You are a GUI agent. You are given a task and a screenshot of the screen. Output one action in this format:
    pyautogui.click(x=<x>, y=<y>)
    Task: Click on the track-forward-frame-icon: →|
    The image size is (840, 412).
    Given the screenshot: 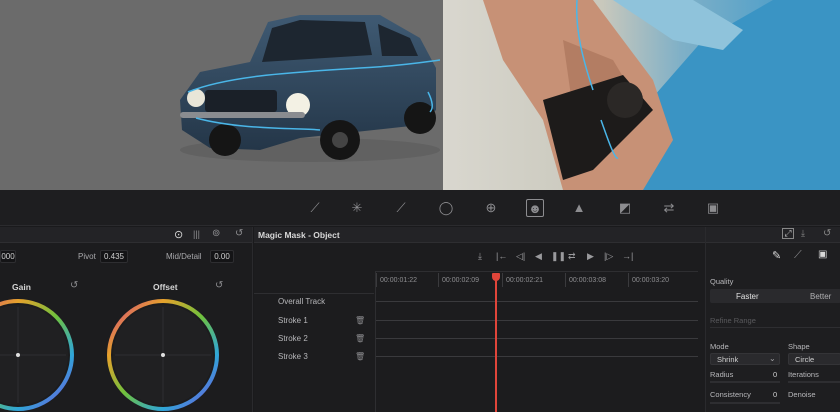 What is the action you would take?
    pyautogui.click(x=627, y=256)
    